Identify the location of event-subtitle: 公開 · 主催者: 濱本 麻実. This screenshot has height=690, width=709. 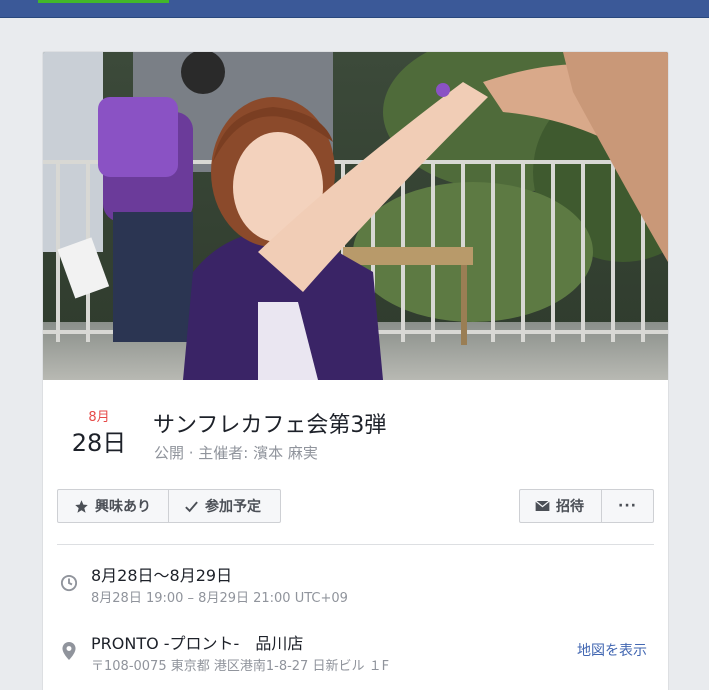
(236, 453).